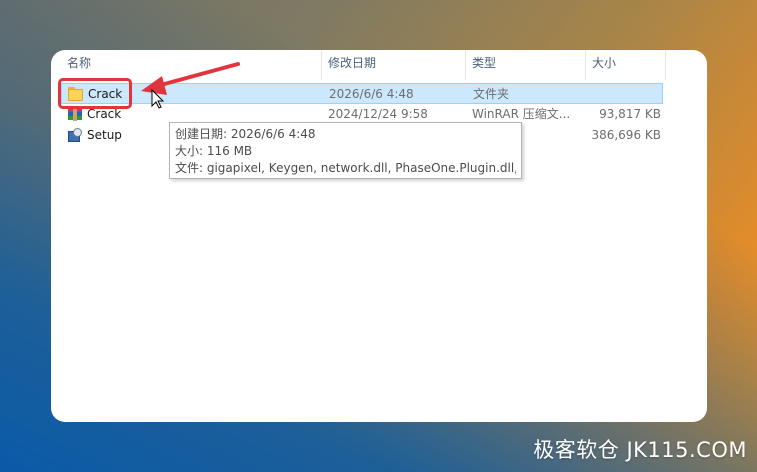 This screenshot has height=472, width=757. What do you see at coordinates (640, 450) in the screenshot?
I see `watermark: 极客软仓 JK115.COM` at bounding box center [640, 450].